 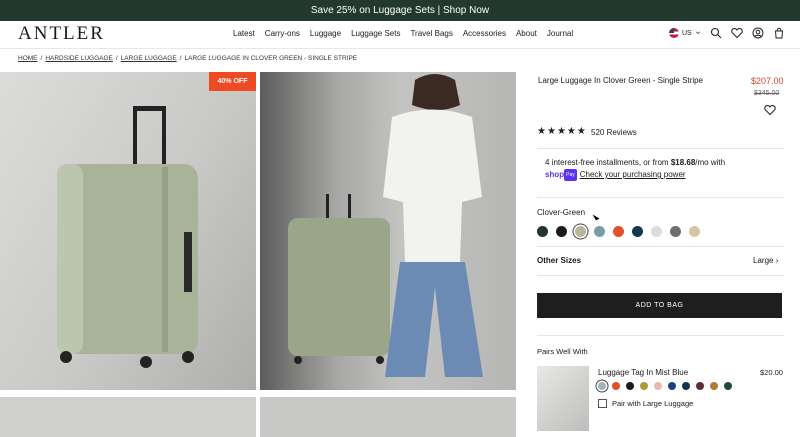 I want to click on header-actions: US, so click(x=727, y=33).